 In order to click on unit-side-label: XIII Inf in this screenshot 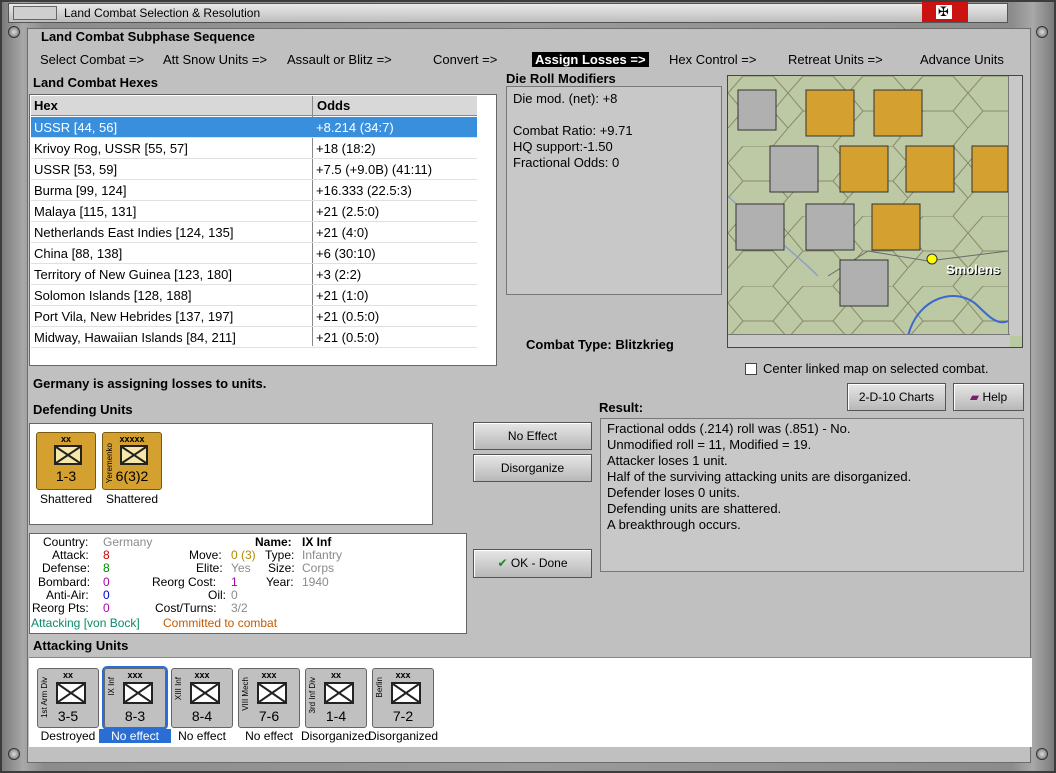, I will do `click(178, 689)`.